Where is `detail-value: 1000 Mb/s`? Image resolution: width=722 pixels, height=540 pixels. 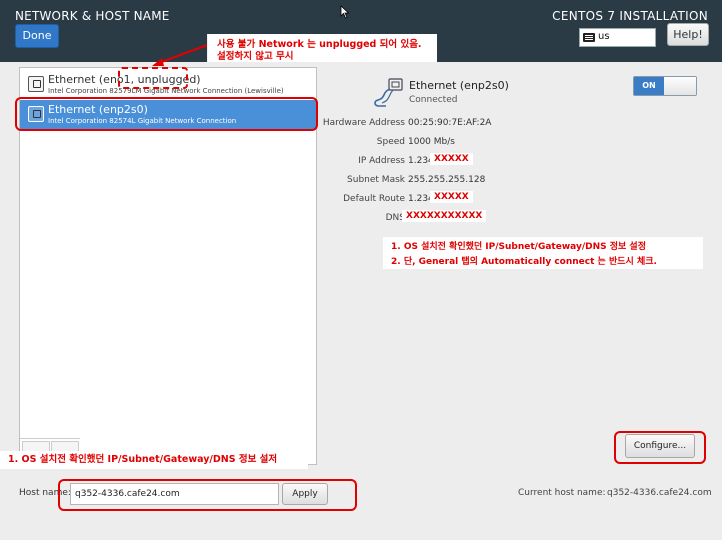
detail-value: 1000 Mb/s is located at coordinates (431, 142).